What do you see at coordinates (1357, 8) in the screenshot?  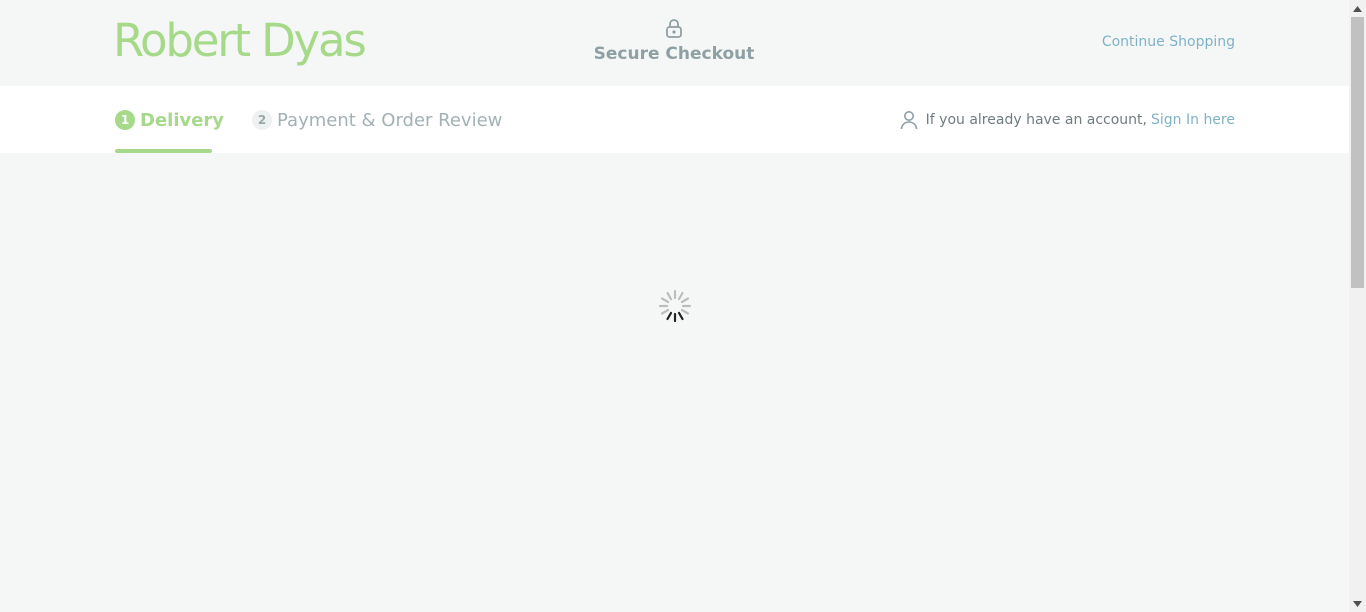 I see `scroll-up-arrow-icon` at bounding box center [1357, 8].